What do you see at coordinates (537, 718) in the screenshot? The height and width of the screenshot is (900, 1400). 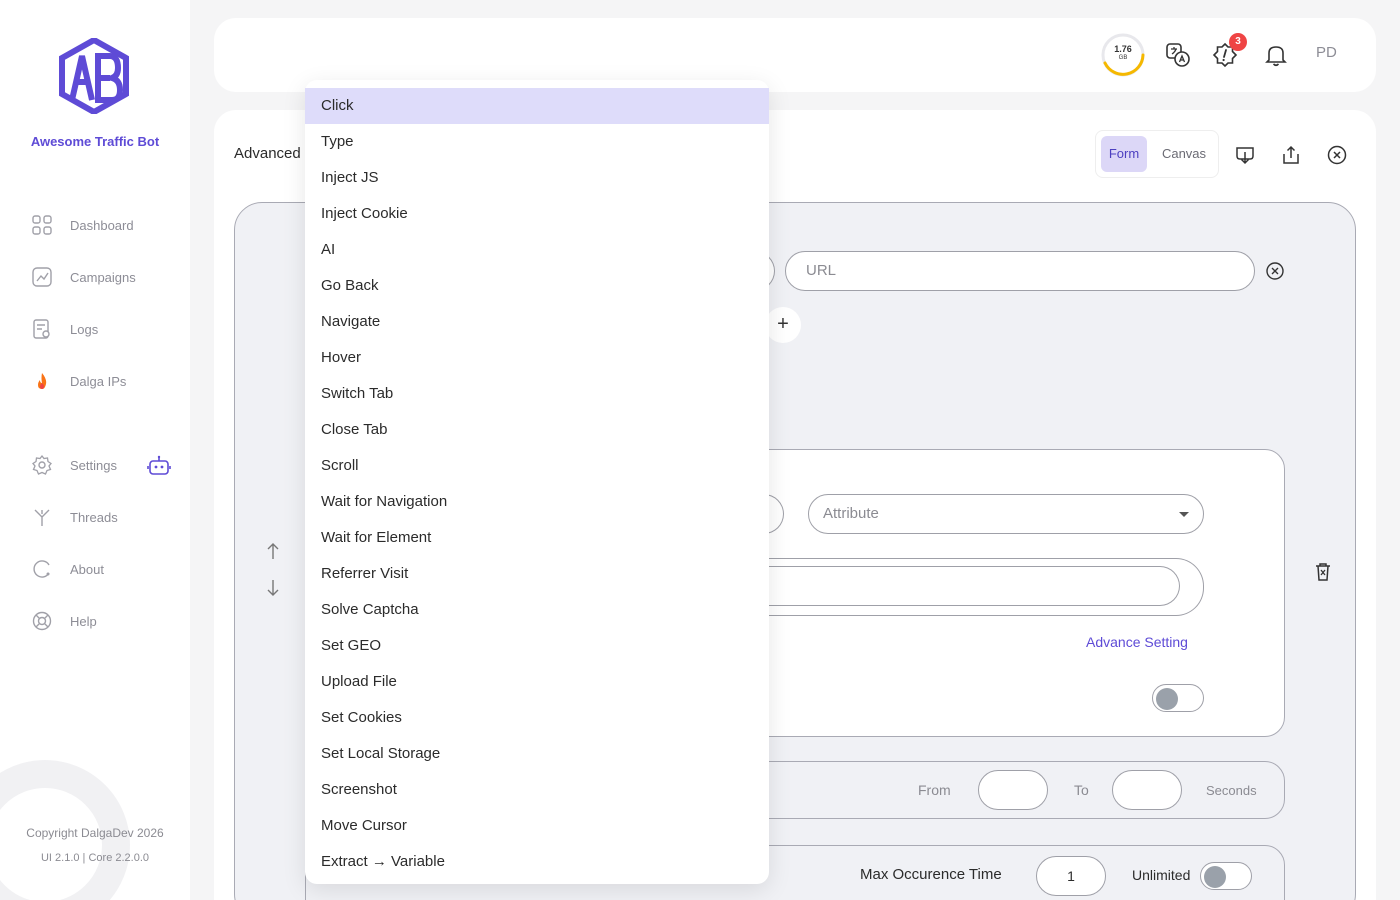 I see `dropdown-option: Set Cookies` at bounding box center [537, 718].